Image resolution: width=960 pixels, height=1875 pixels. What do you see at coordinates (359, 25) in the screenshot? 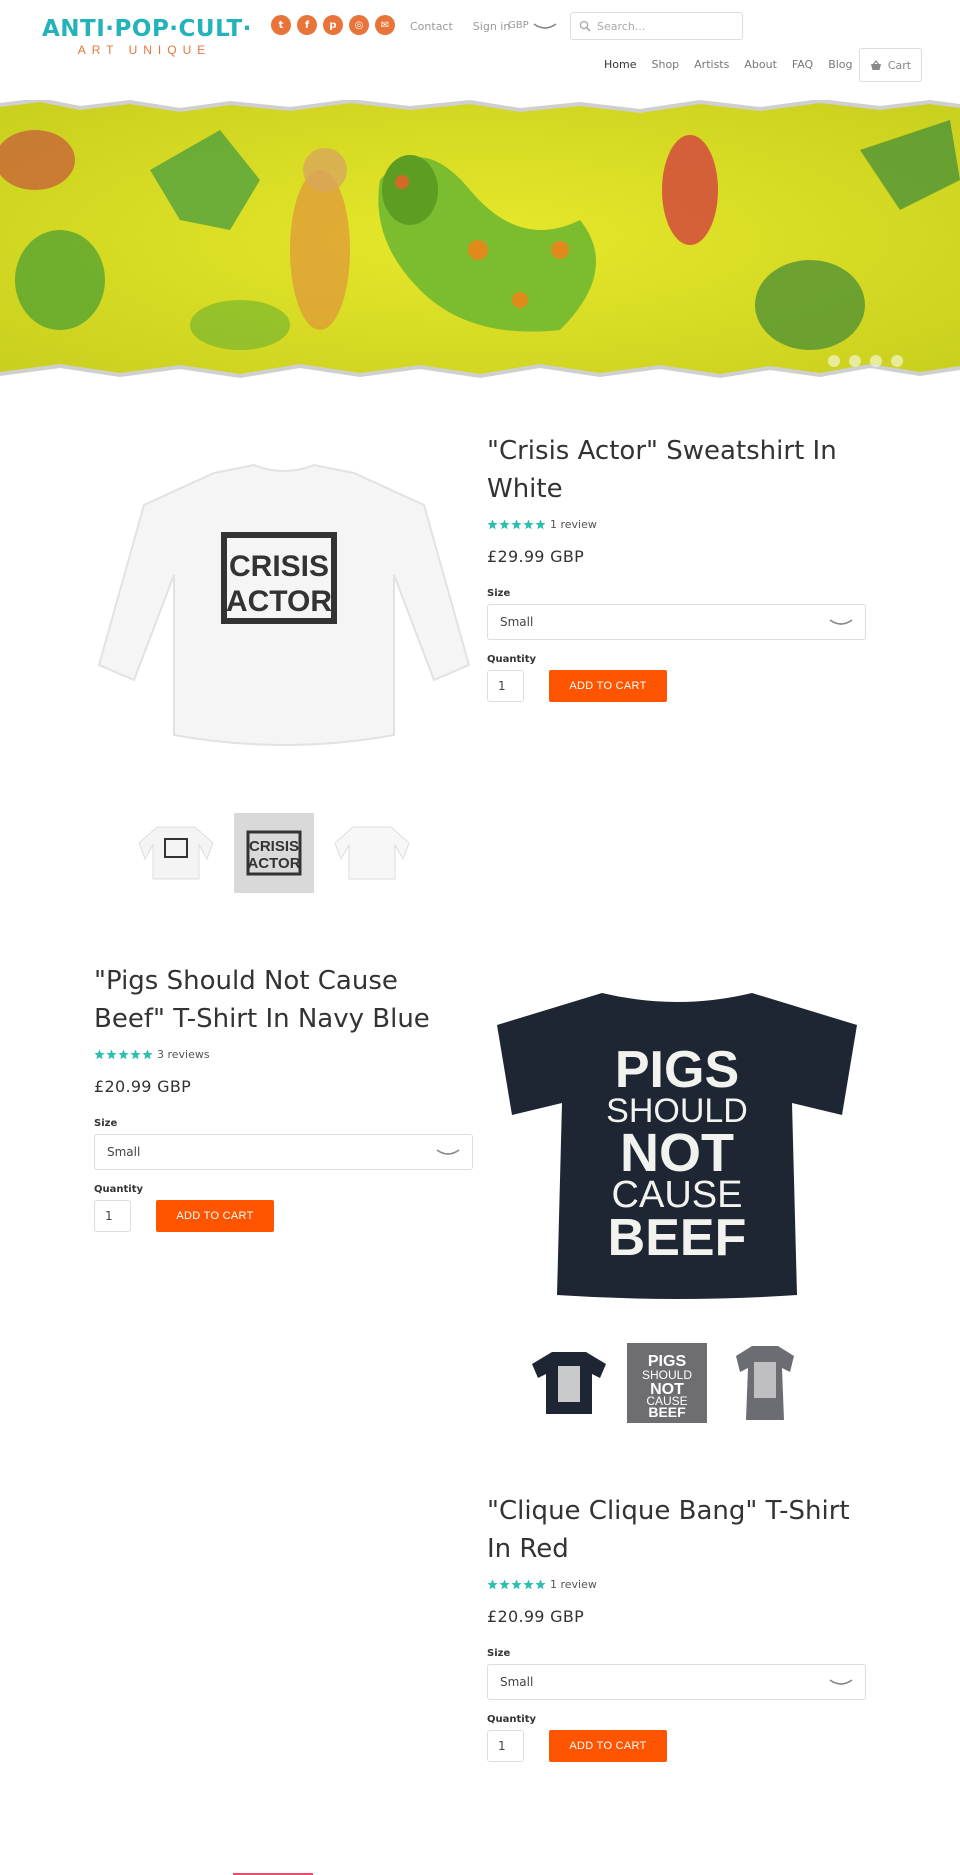
I see `instagram-icon: ◎` at bounding box center [359, 25].